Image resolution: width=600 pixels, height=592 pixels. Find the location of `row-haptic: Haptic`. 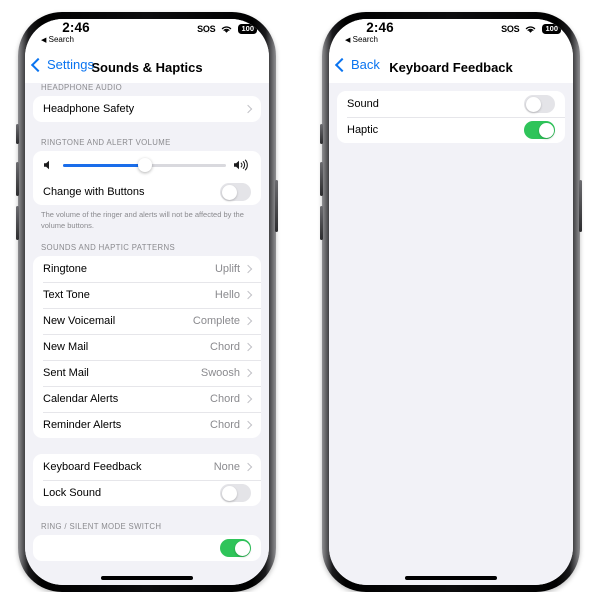

row-haptic: Haptic is located at coordinates (451, 130).